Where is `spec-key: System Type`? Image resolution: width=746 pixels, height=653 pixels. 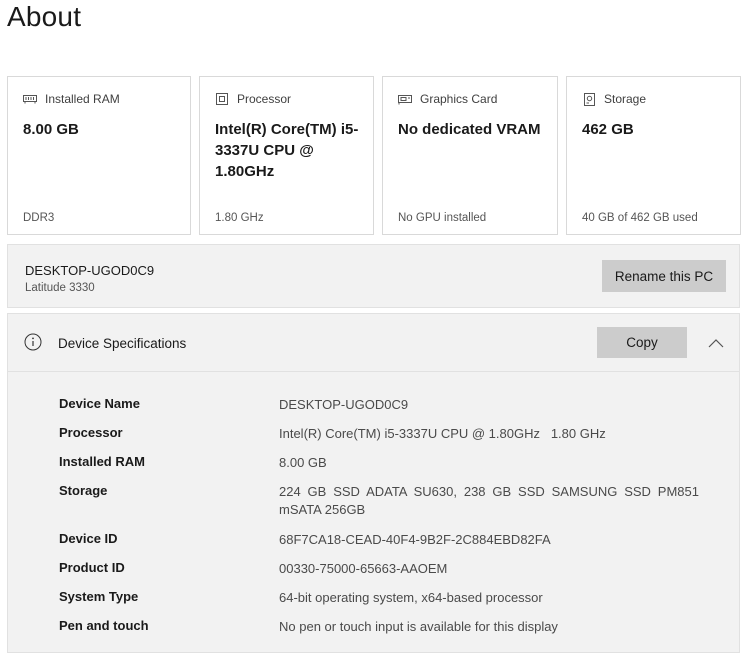 spec-key: System Type is located at coordinates (99, 596).